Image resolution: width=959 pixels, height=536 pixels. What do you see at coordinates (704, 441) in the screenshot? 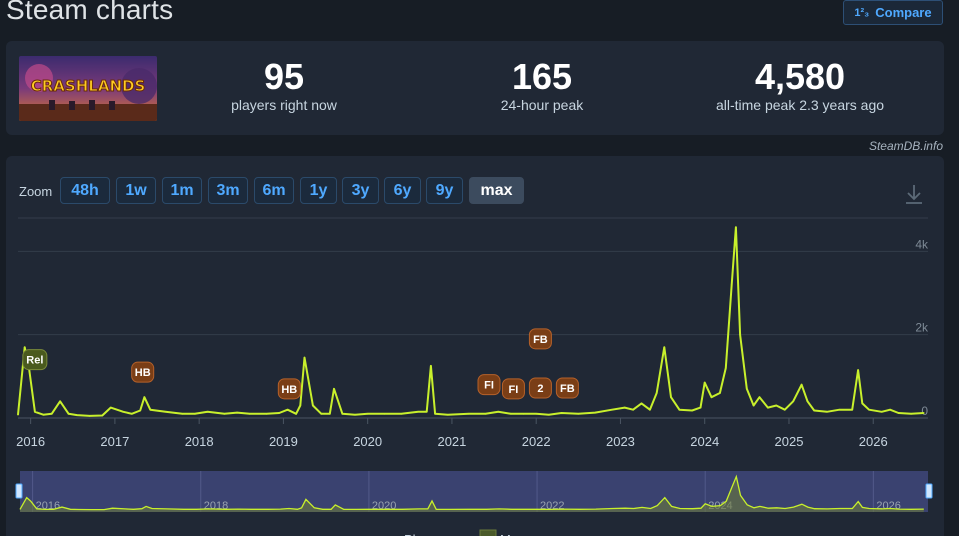
I see `x-tick-label: 2024` at bounding box center [704, 441].